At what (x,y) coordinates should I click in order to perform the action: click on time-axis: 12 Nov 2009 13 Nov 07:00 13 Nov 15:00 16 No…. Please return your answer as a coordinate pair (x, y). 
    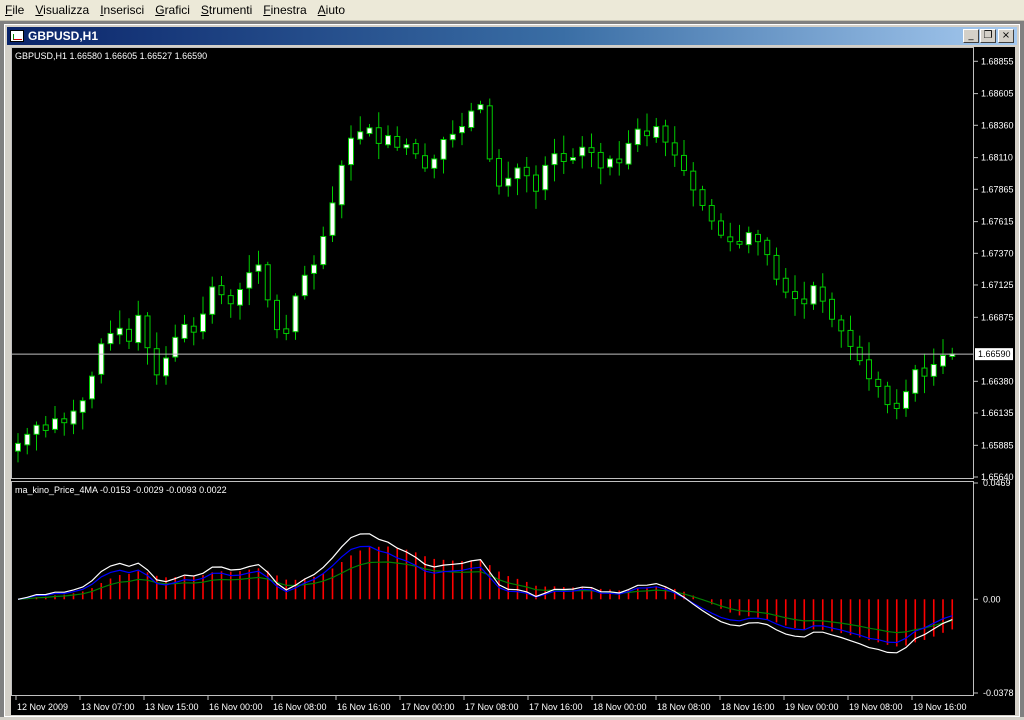
    Looking at the image, I should click on (491, 704).